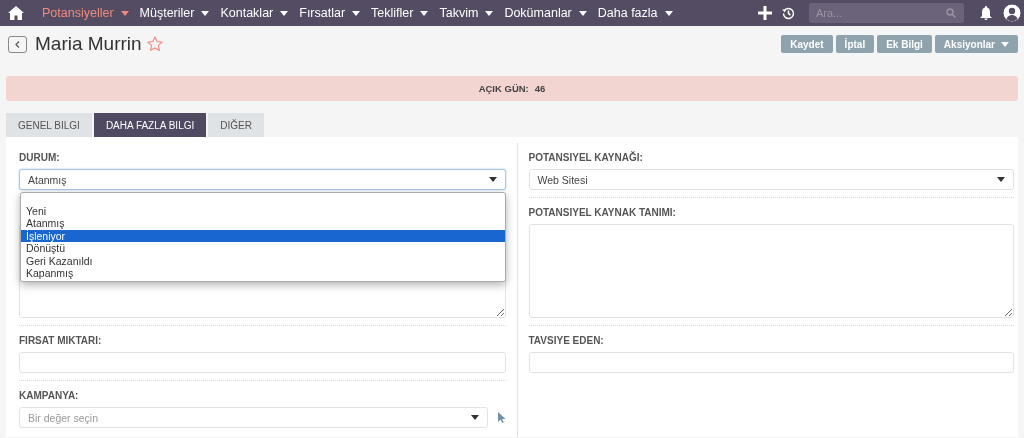 The height and width of the screenshot is (438, 1024). Describe the element at coordinates (263, 236) in the screenshot. I see `dropdown-option: İşleniyor` at that location.